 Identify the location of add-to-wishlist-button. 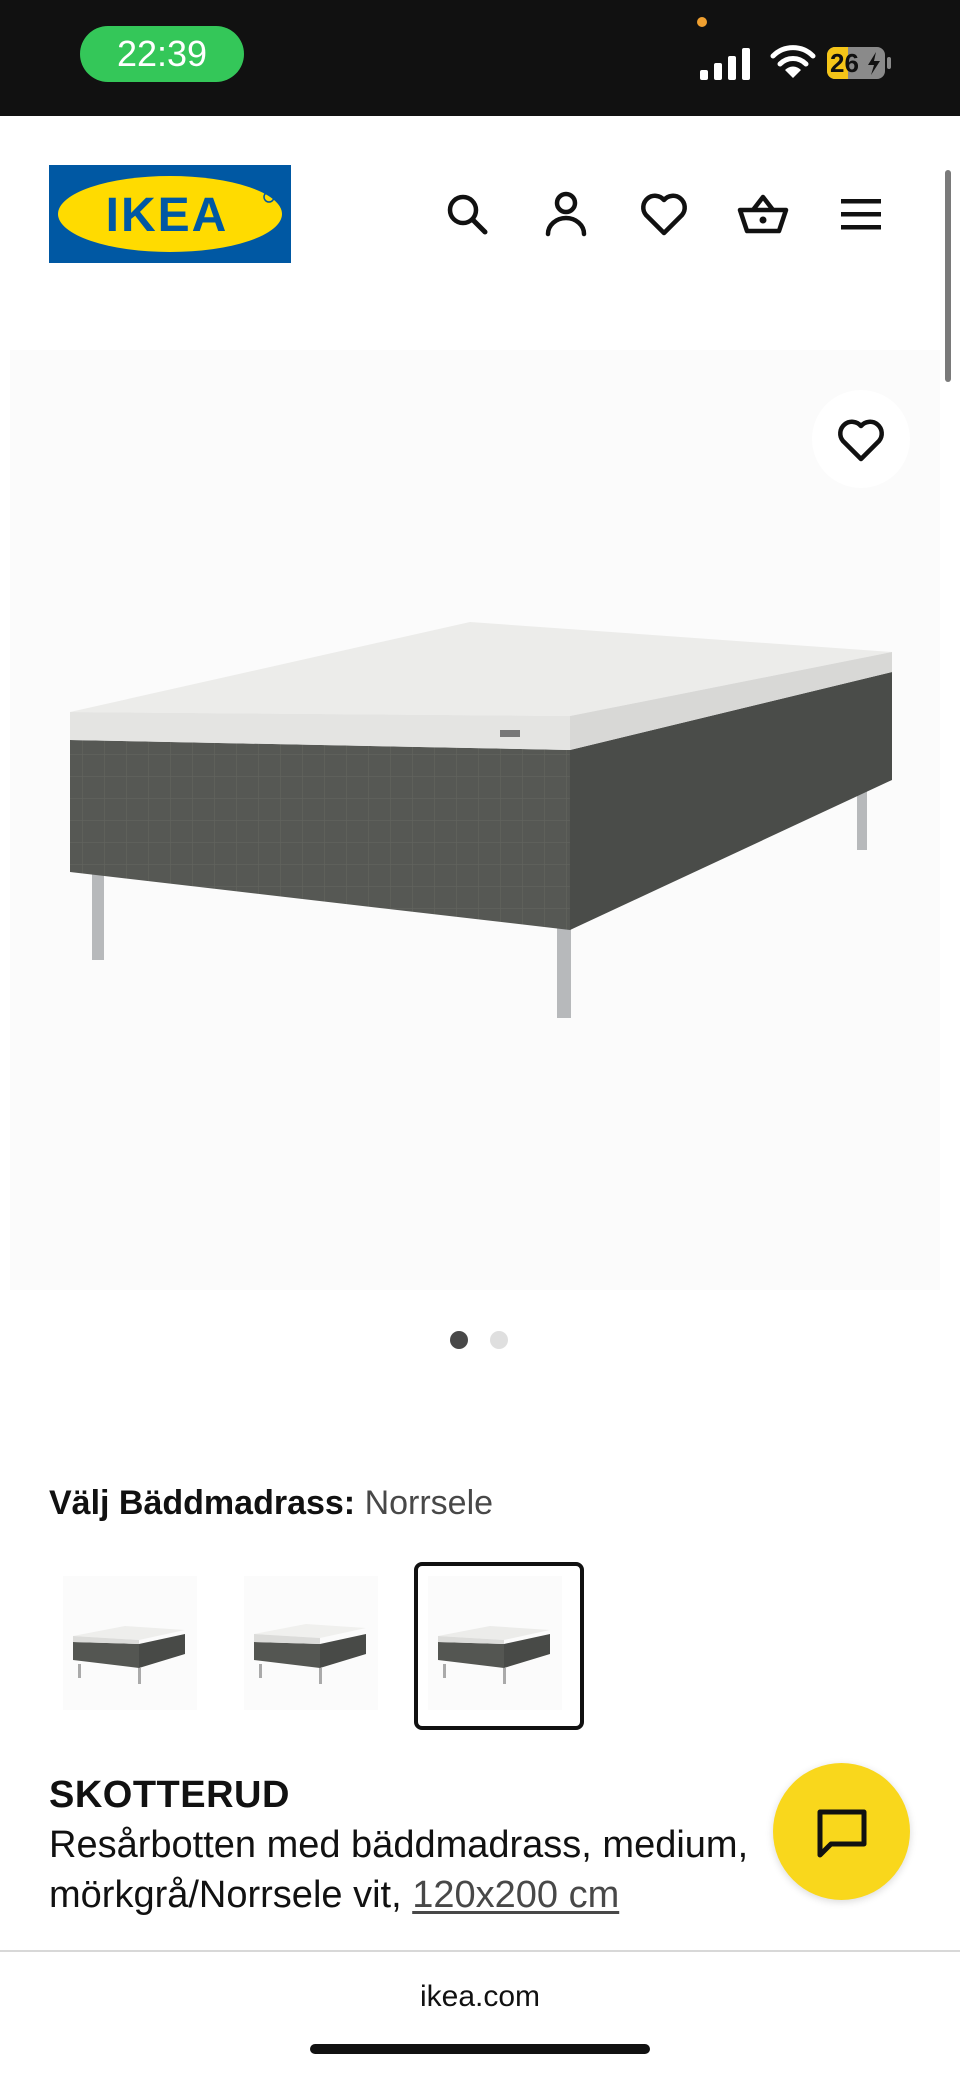
(861, 439).